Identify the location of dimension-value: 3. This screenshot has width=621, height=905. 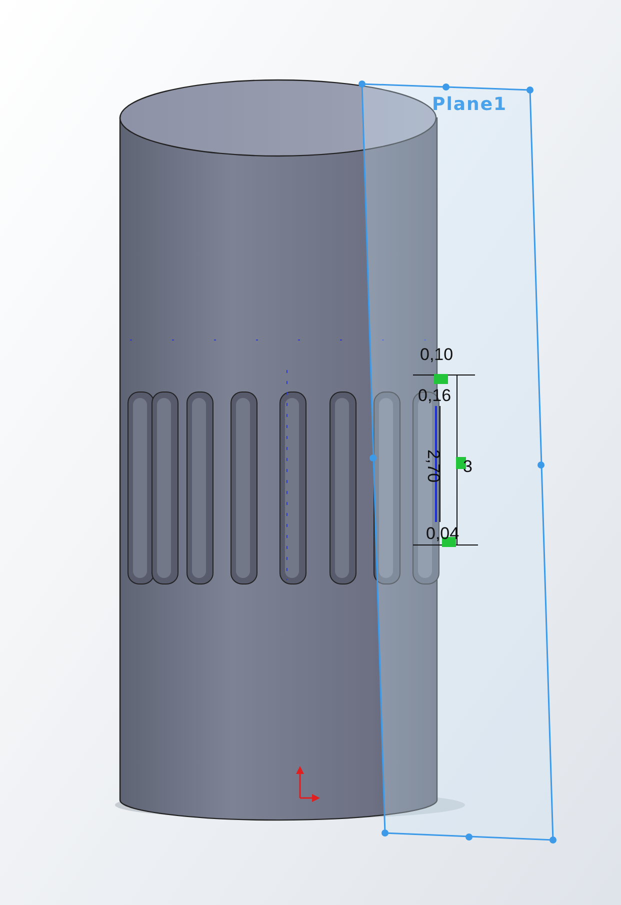
(467, 466).